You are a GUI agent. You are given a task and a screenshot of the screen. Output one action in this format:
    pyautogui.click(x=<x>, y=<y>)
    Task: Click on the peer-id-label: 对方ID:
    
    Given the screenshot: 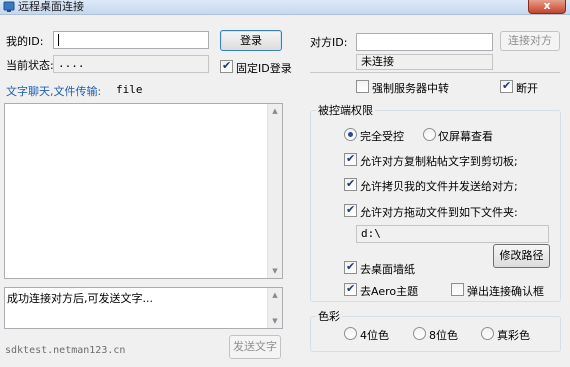 What is the action you would take?
    pyautogui.click(x=329, y=42)
    